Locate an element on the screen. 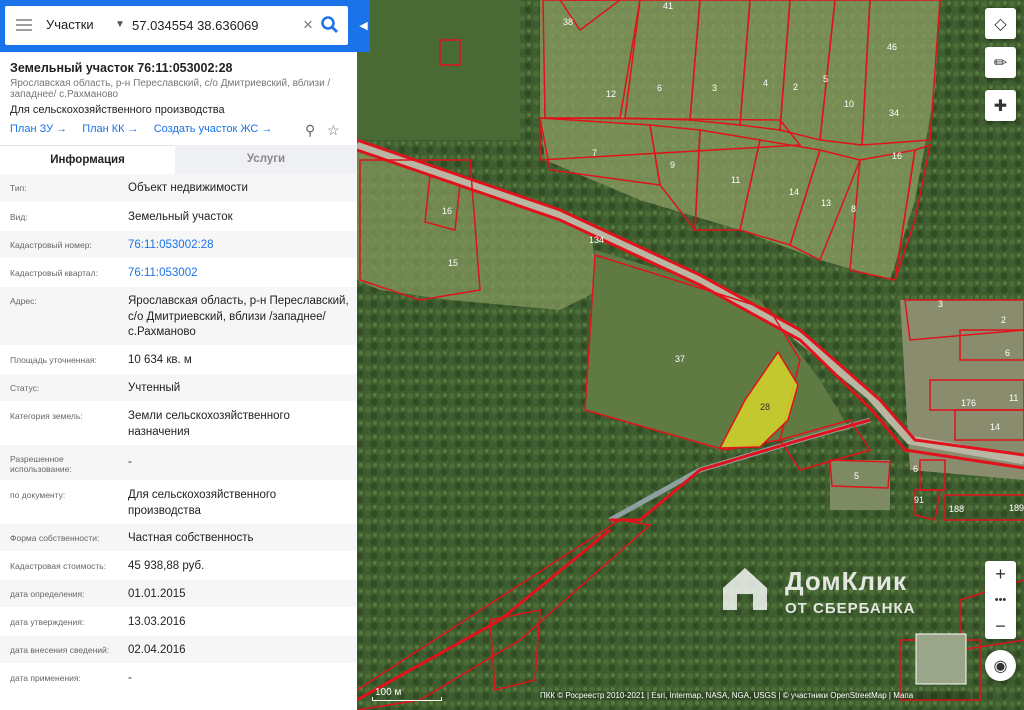  info-row: Вид: Земельный участок is located at coordinates (178, 217).